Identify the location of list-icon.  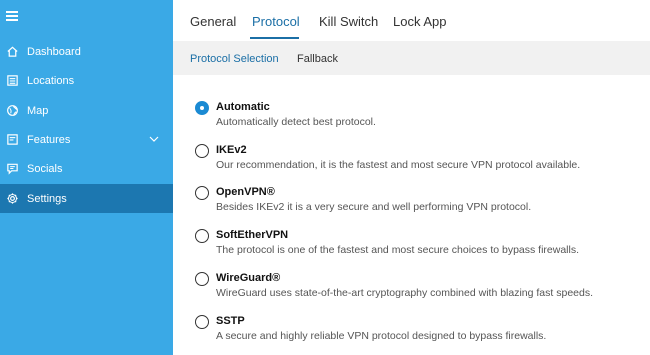
(12, 81).